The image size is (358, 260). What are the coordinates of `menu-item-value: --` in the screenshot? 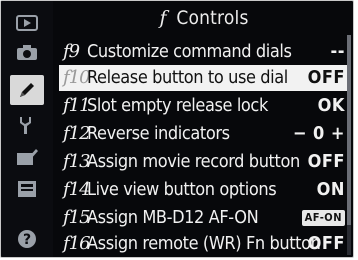 It's located at (337, 51).